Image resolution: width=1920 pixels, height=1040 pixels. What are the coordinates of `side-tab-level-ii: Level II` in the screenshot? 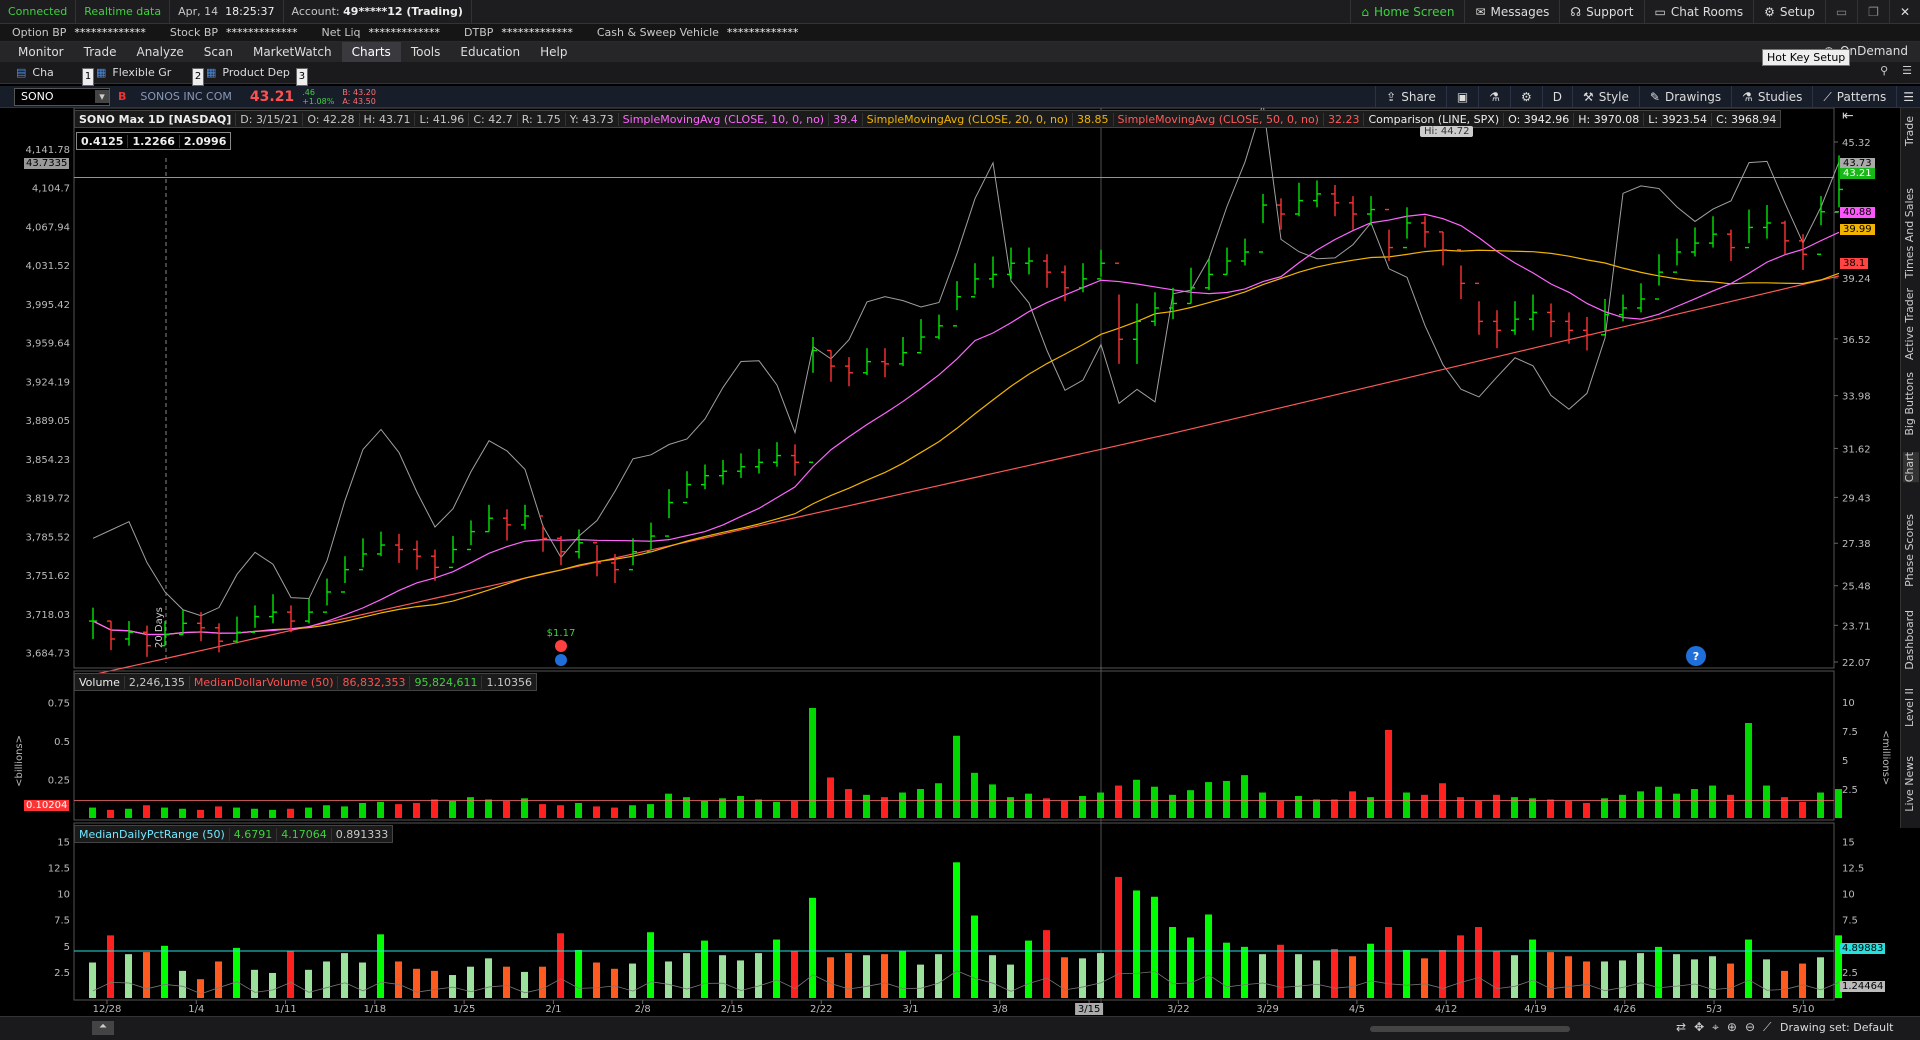 It's located at (1911, 707).